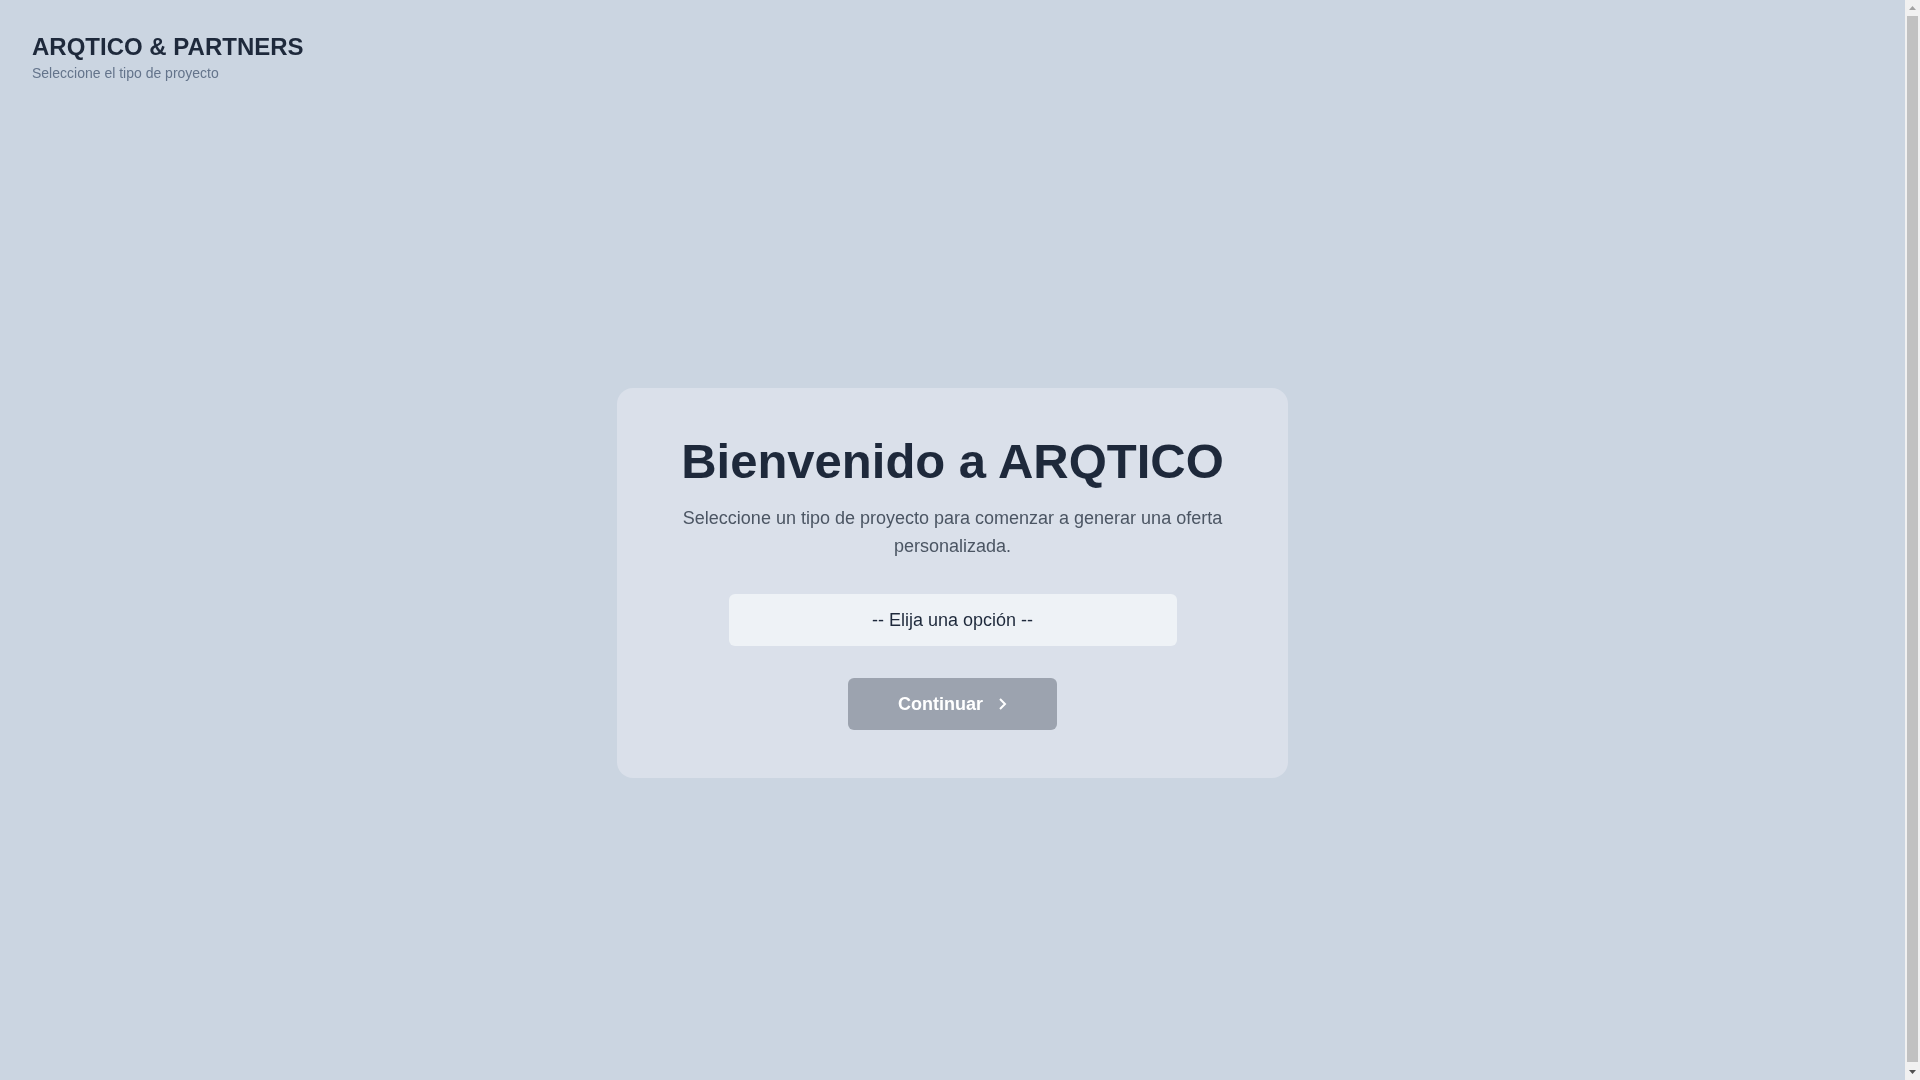 The height and width of the screenshot is (1080, 1920). I want to click on scrollbar, so click(1912, 540).